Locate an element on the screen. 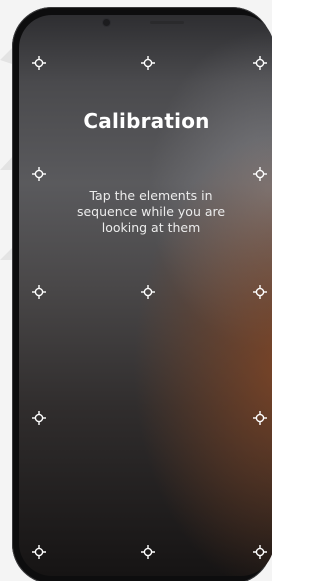 This screenshot has height=581, width=320. front-camera is located at coordinates (106, 22).